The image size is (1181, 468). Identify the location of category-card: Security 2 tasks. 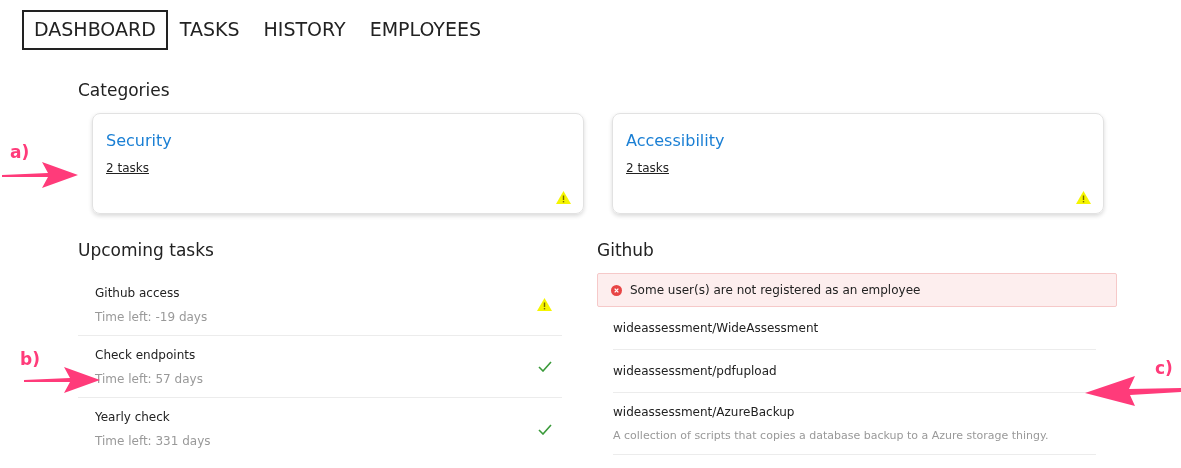
(338, 163).